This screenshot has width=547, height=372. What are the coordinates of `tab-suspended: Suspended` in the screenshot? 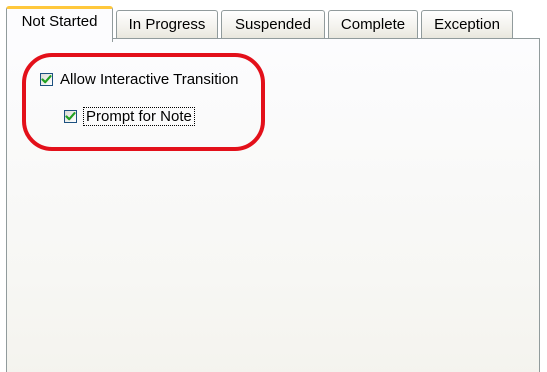 It's located at (273, 24).